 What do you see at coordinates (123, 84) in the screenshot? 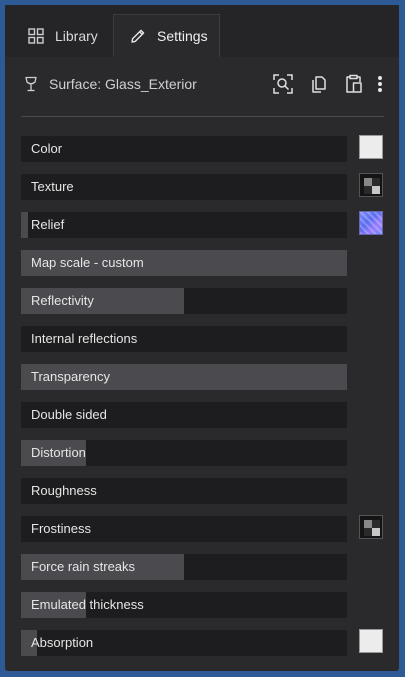
I see `surface-name: Surface: Glass_Exterior` at bounding box center [123, 84].